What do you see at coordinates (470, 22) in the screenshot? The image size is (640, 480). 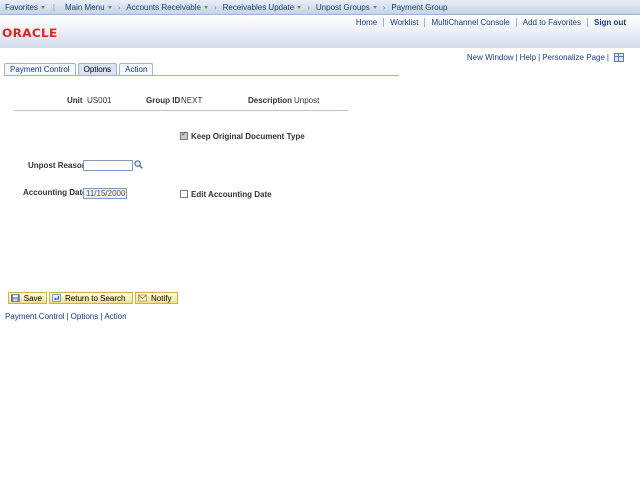 I see `multichannel-console-link: MultiChannel Console` at bounding box center [470, 22].